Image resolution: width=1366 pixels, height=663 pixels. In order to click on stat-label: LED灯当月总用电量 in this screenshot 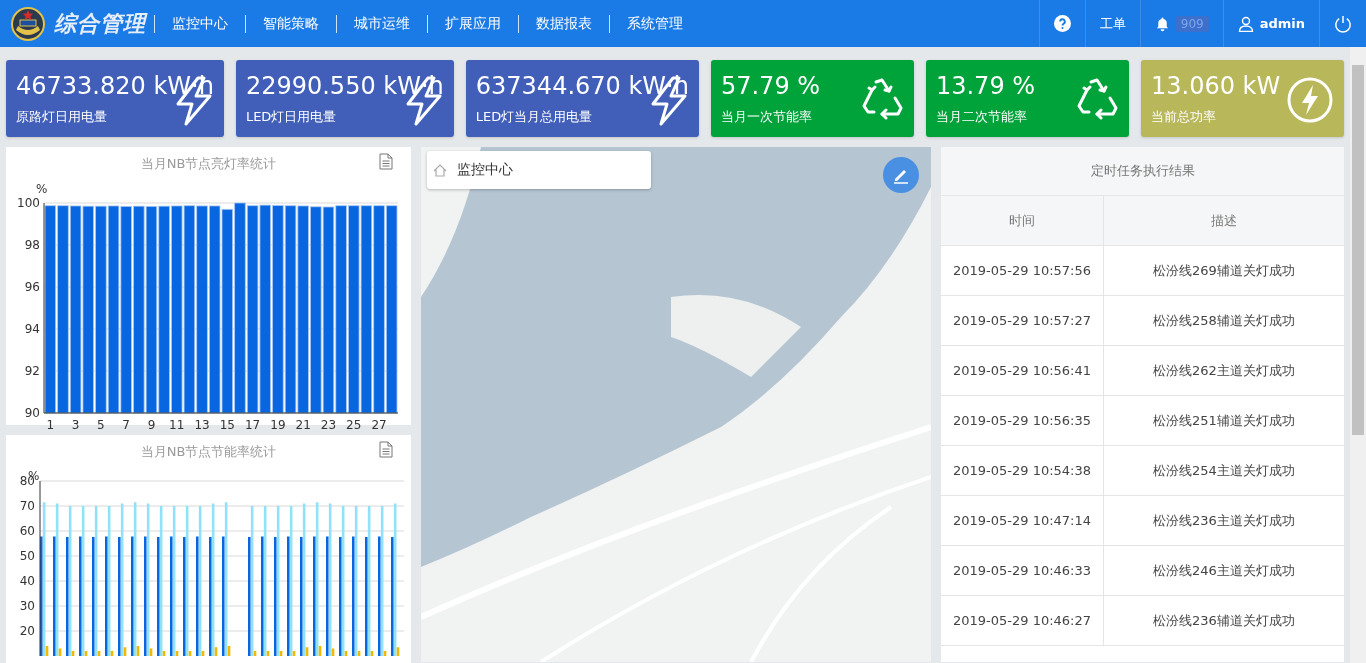, I will do `click(534, 117)`.